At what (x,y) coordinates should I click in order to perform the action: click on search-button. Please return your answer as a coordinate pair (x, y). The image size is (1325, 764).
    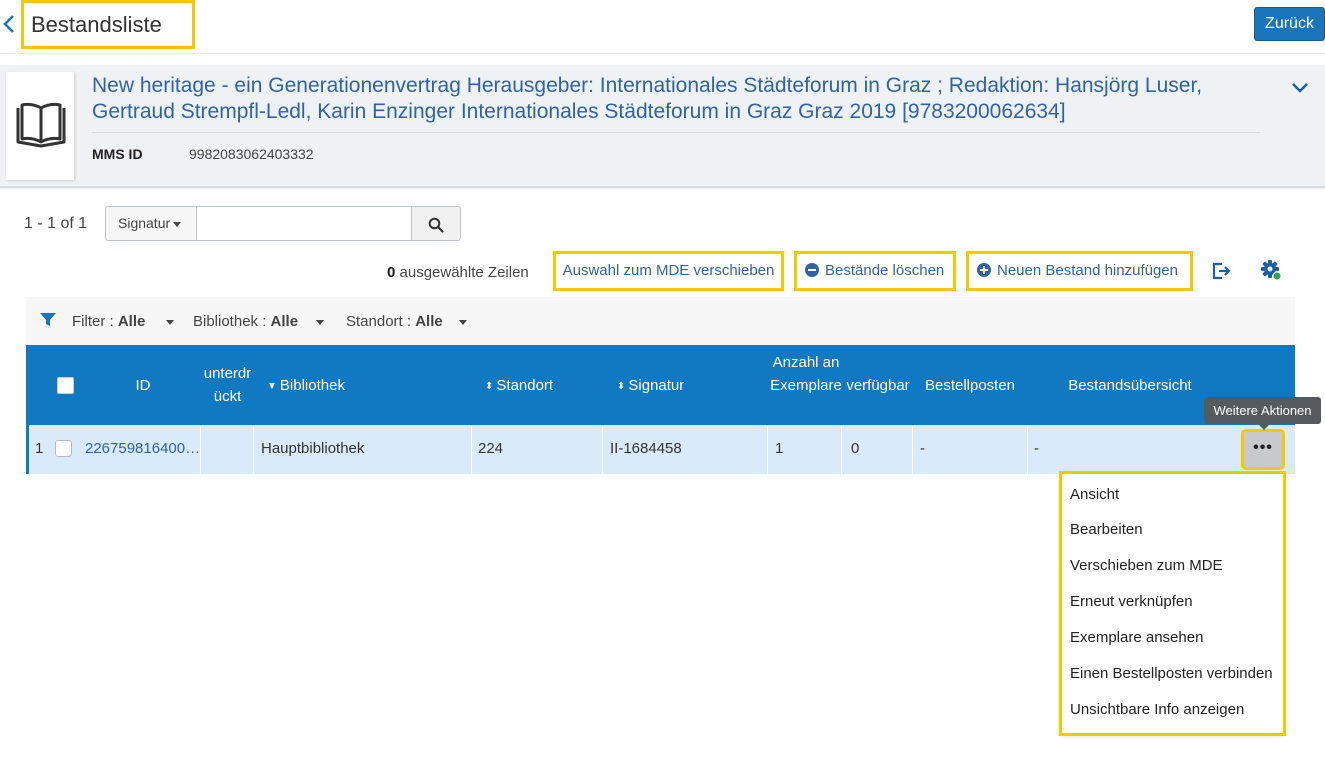
    Looking at the image, I should click on (436, 223).